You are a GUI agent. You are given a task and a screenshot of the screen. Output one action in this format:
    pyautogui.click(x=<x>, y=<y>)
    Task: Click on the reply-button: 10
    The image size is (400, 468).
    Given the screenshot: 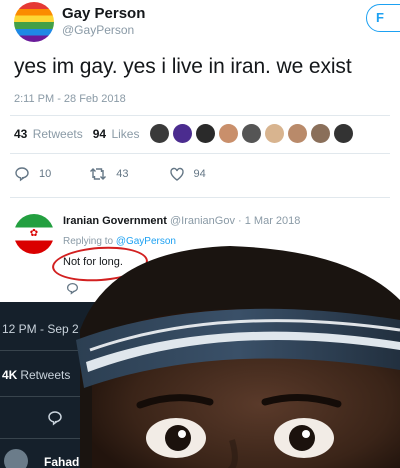 What is the action you would take?
    pyautogui.click(x=32, y=174)
    